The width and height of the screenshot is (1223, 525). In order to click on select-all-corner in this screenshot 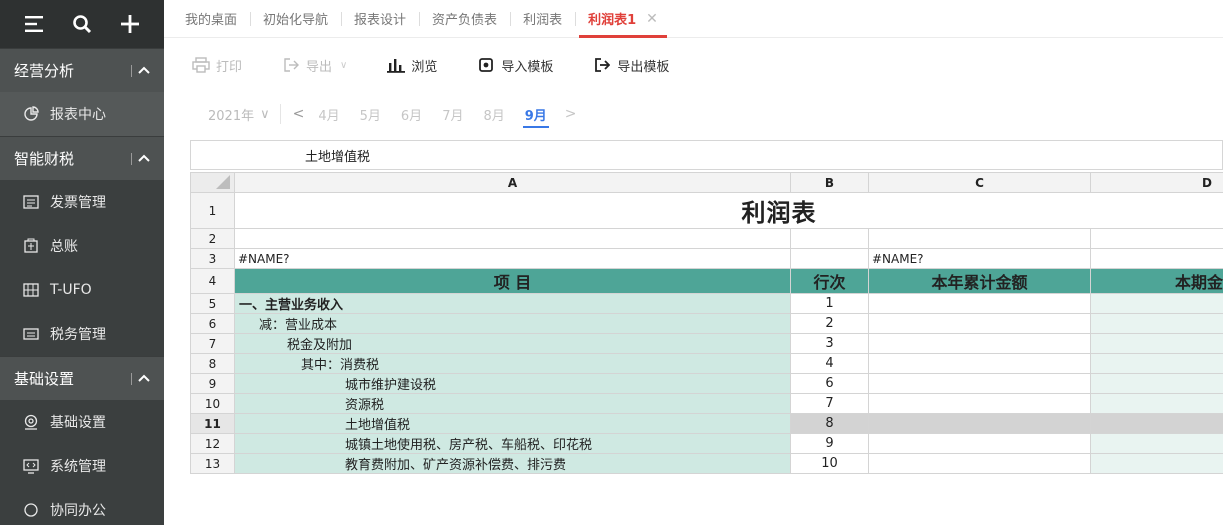, I will do `click(212, 182)`.